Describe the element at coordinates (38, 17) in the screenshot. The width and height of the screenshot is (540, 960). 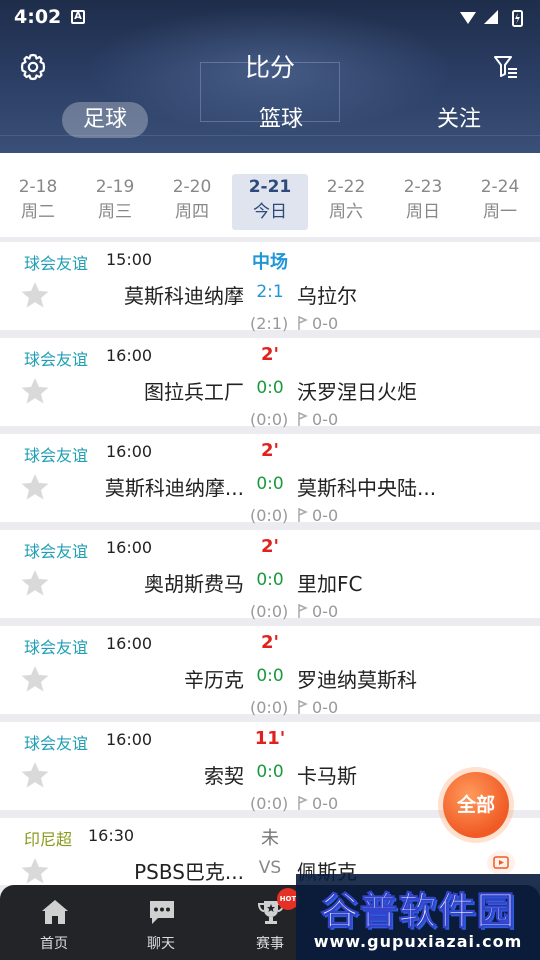
I see `clock: 4:02` at that location.